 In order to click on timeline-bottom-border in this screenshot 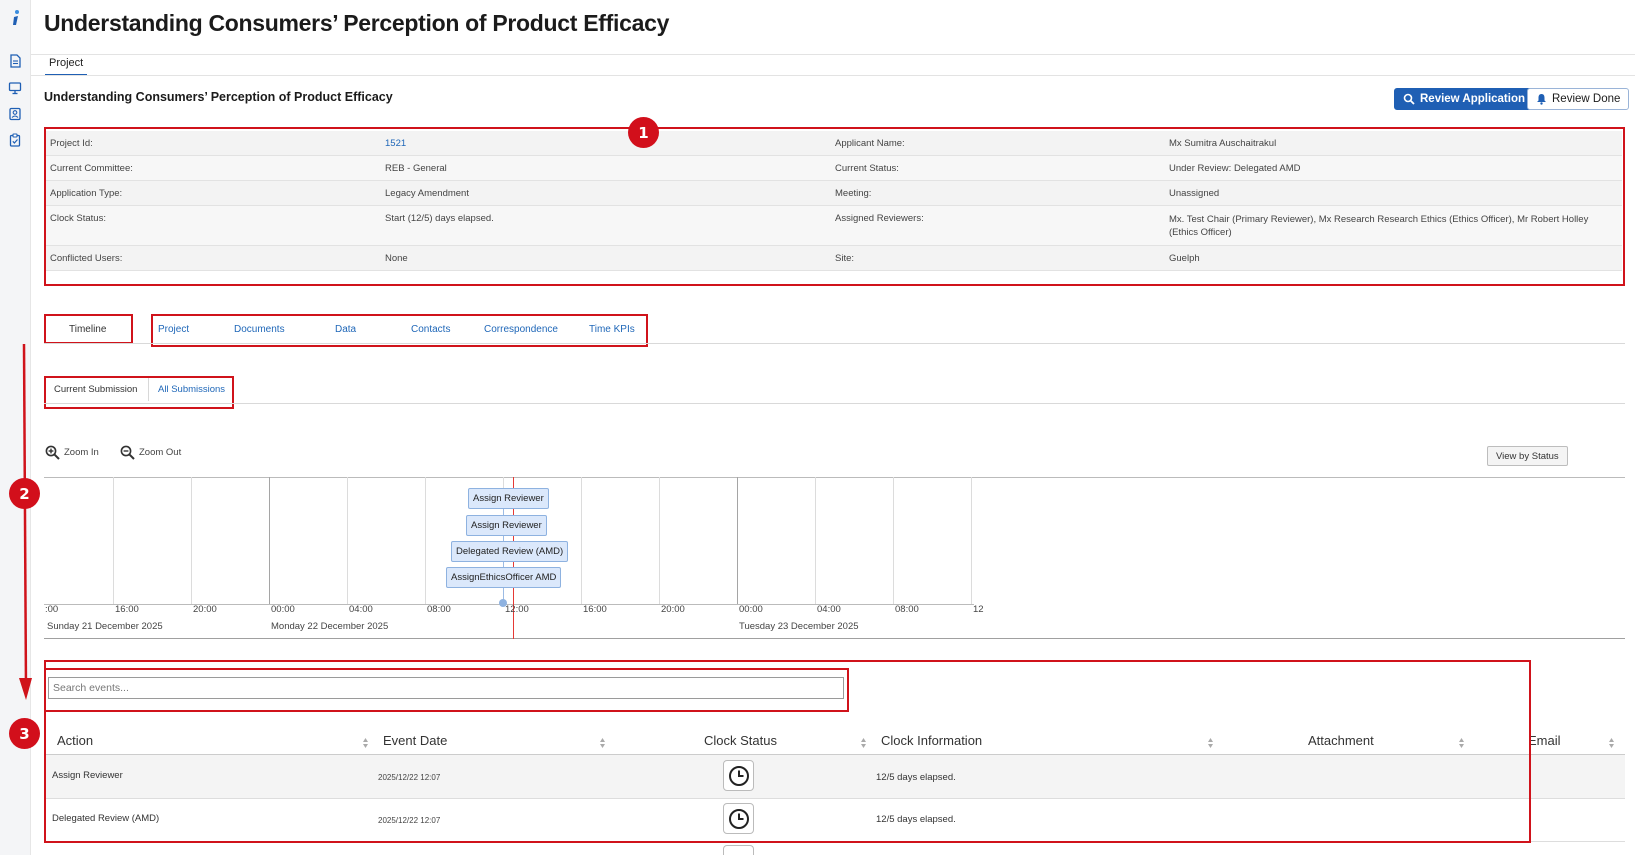, I will do `click(834, 638)`.